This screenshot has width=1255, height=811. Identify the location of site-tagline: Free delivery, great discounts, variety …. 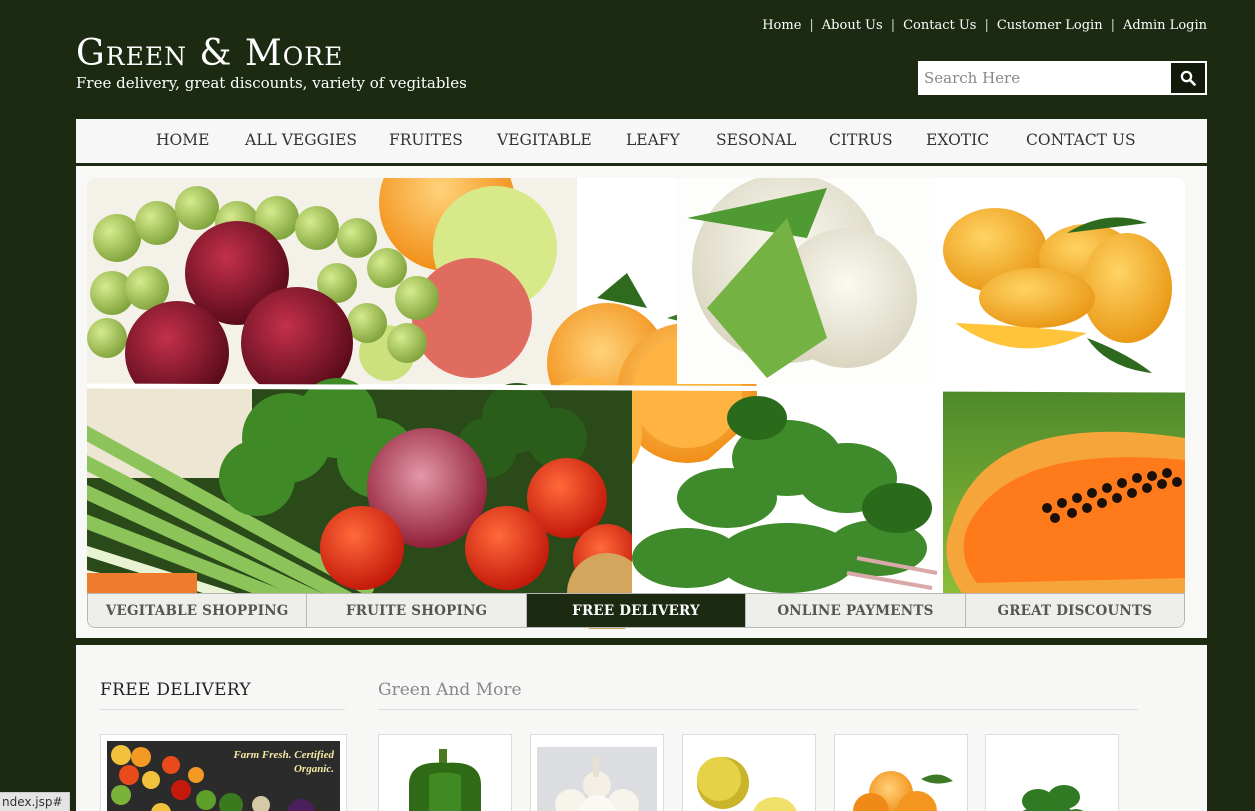
(271, 83).